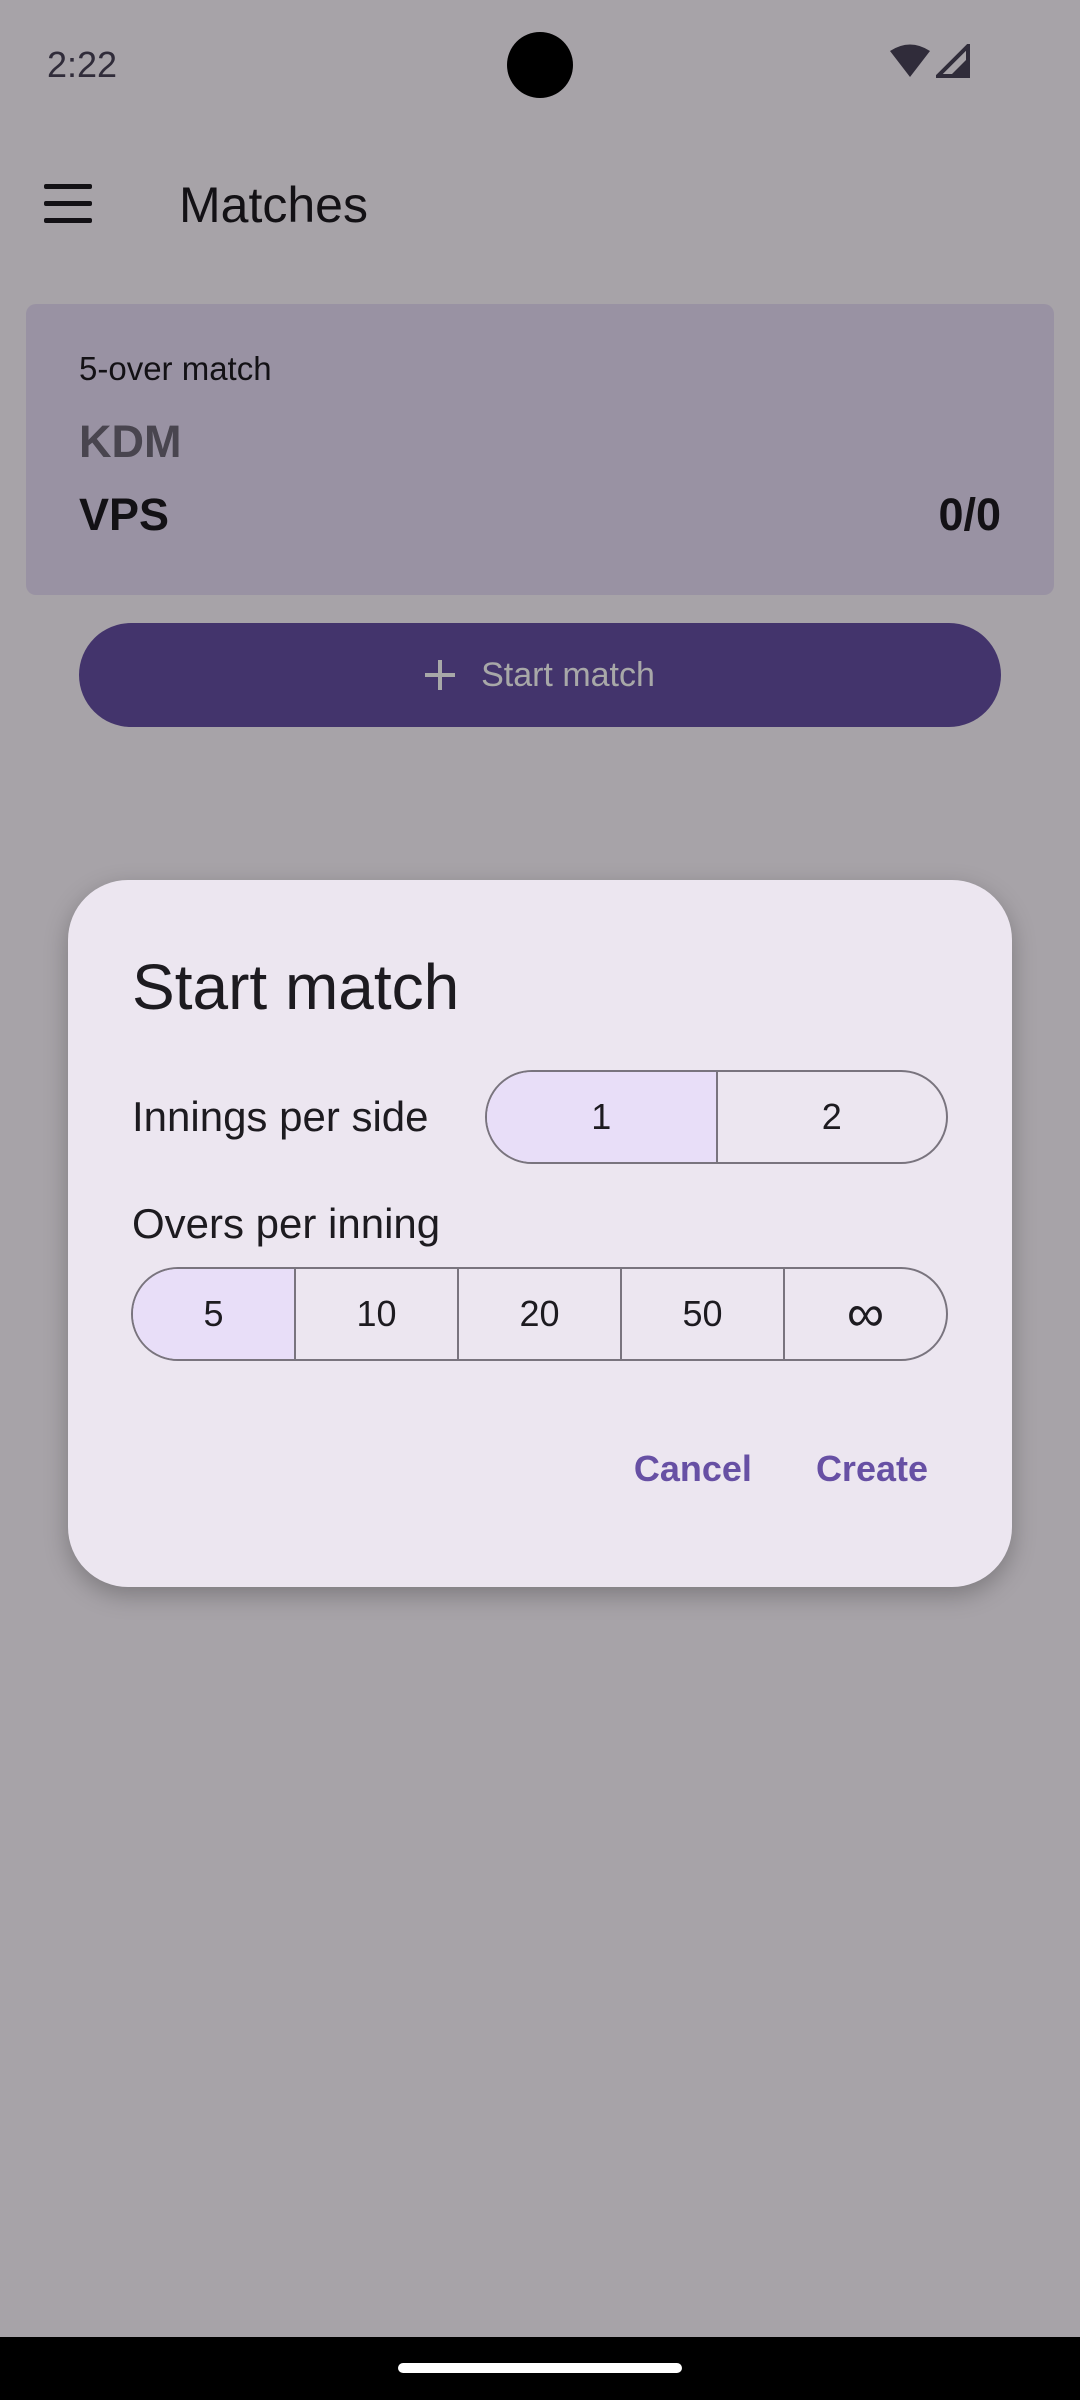  I want to click on overs-option-10: 10, so click(375, 1314).